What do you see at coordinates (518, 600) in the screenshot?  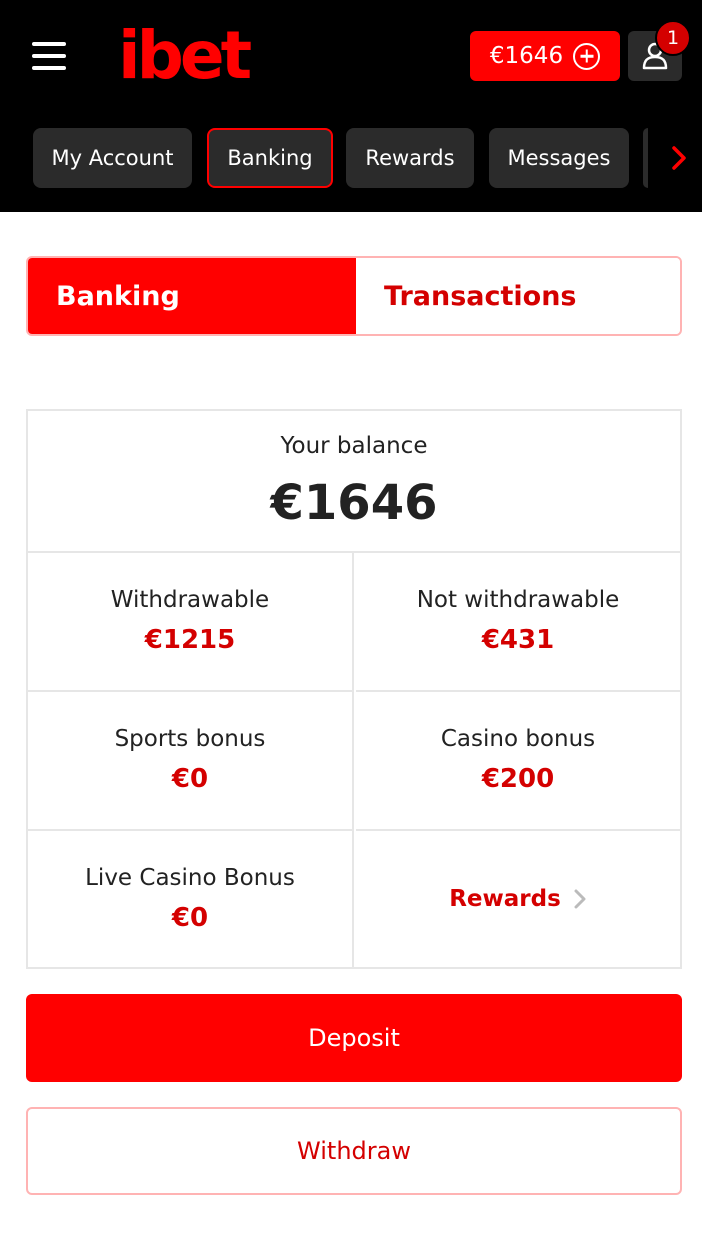 I see `not-withdrawable-label: Not withdrawable` at bounding box center [518, 600].